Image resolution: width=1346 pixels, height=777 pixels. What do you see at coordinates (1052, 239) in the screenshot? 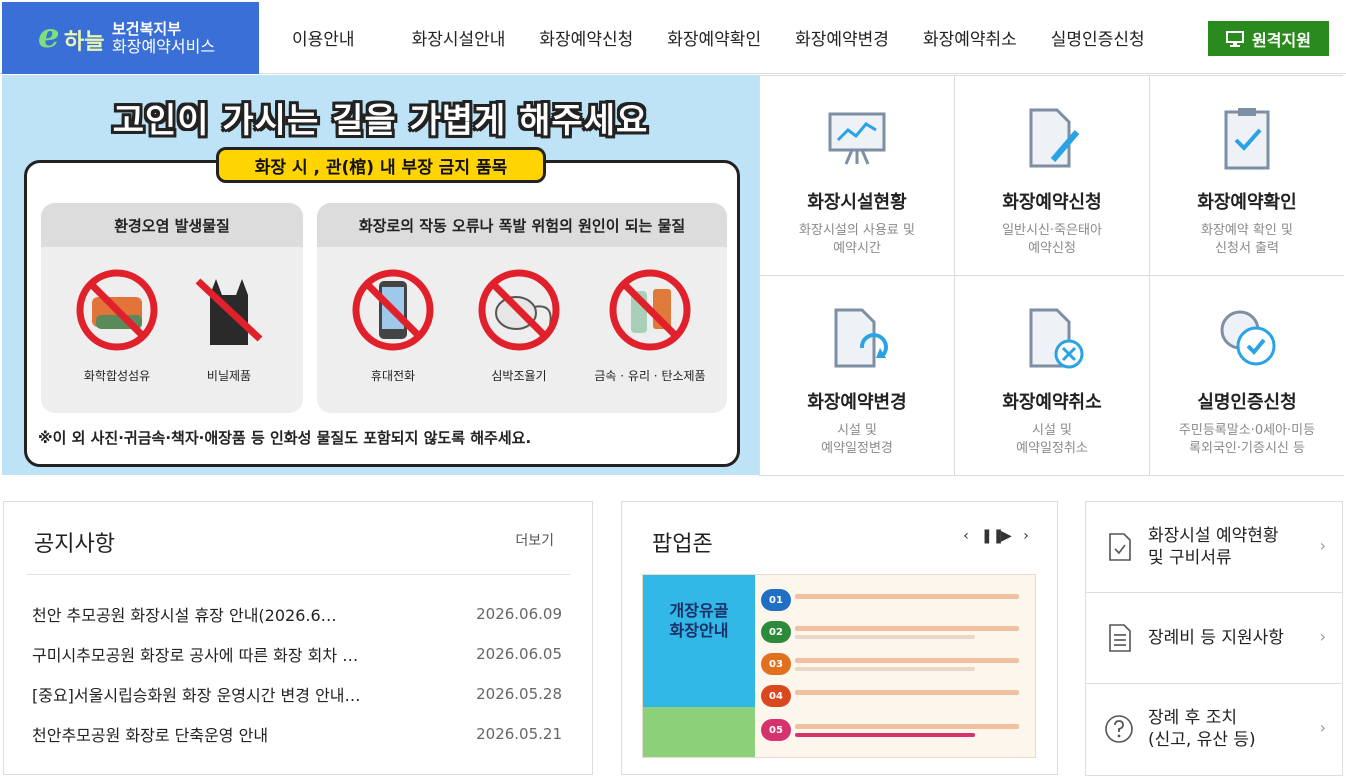
I see `service-reservation-apply-desc: 일반시신·죽은태아 예약신청` at bounding box center [1052, 239].